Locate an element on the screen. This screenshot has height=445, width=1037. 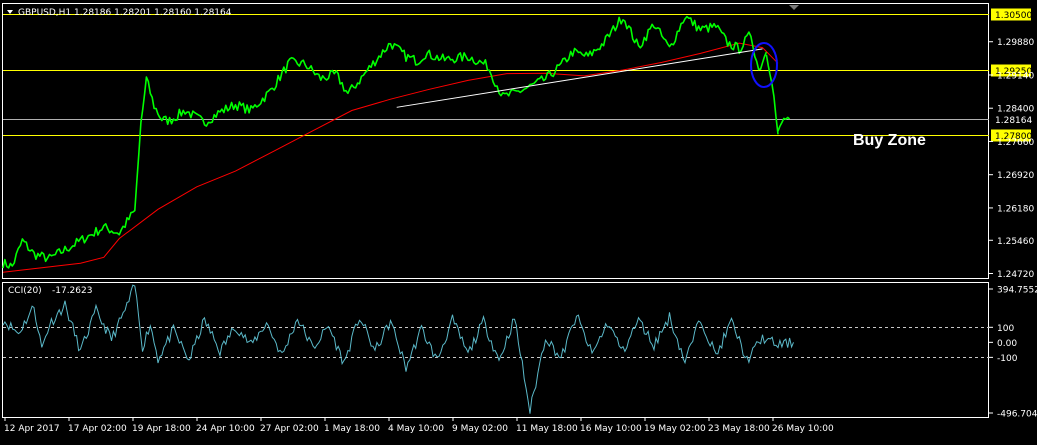
time-tick-label: 16 May 10:00 is located at coordinates (611, 429).